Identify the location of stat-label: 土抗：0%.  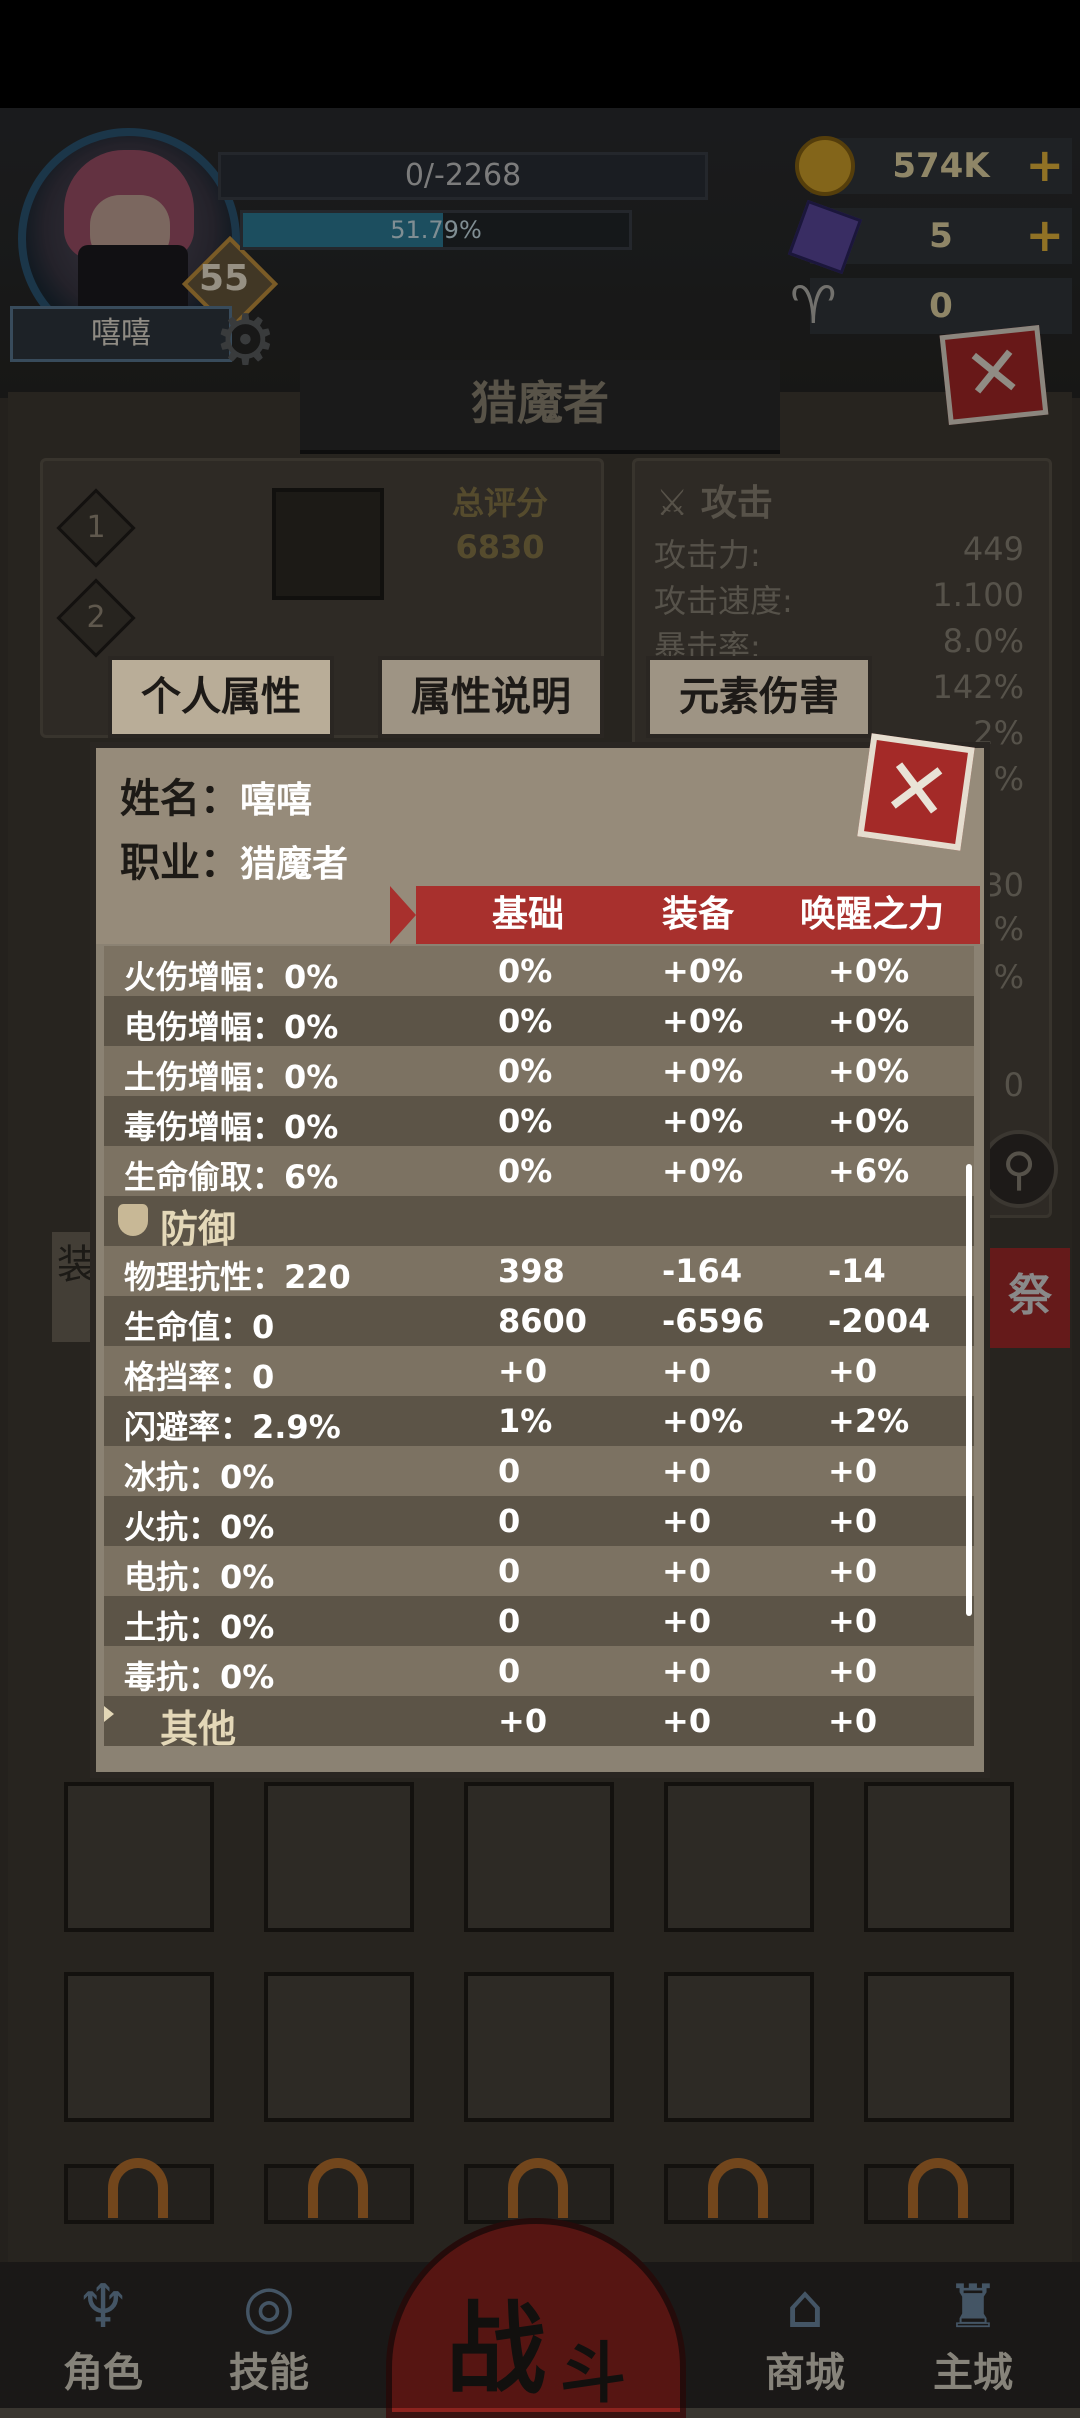
(199, 1627).